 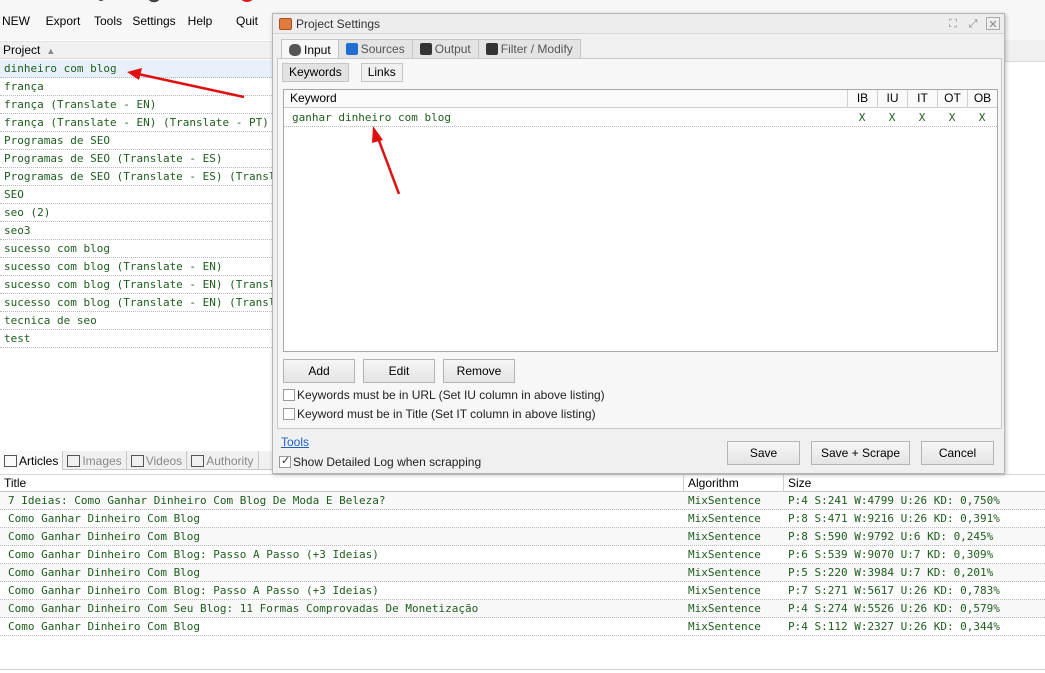 What do you see at coordinates (638, 24) in the screenshot?
I see `dialog-titlebar: Project Settings ⛶ ⤢ ✕` at bounding box center [638, 24].